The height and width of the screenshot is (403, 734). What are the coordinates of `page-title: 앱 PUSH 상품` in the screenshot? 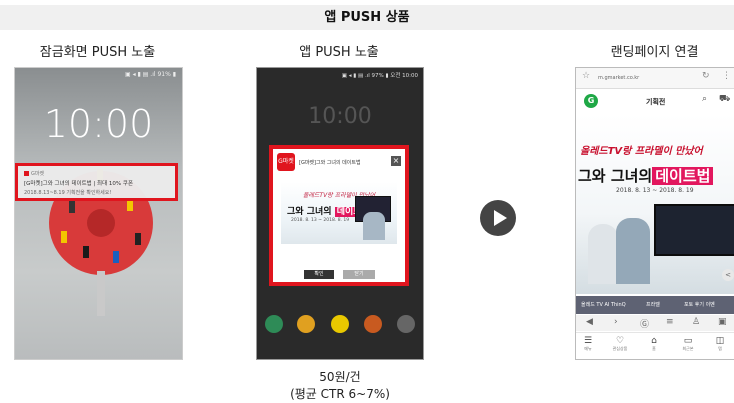 It's located at (367, 17).